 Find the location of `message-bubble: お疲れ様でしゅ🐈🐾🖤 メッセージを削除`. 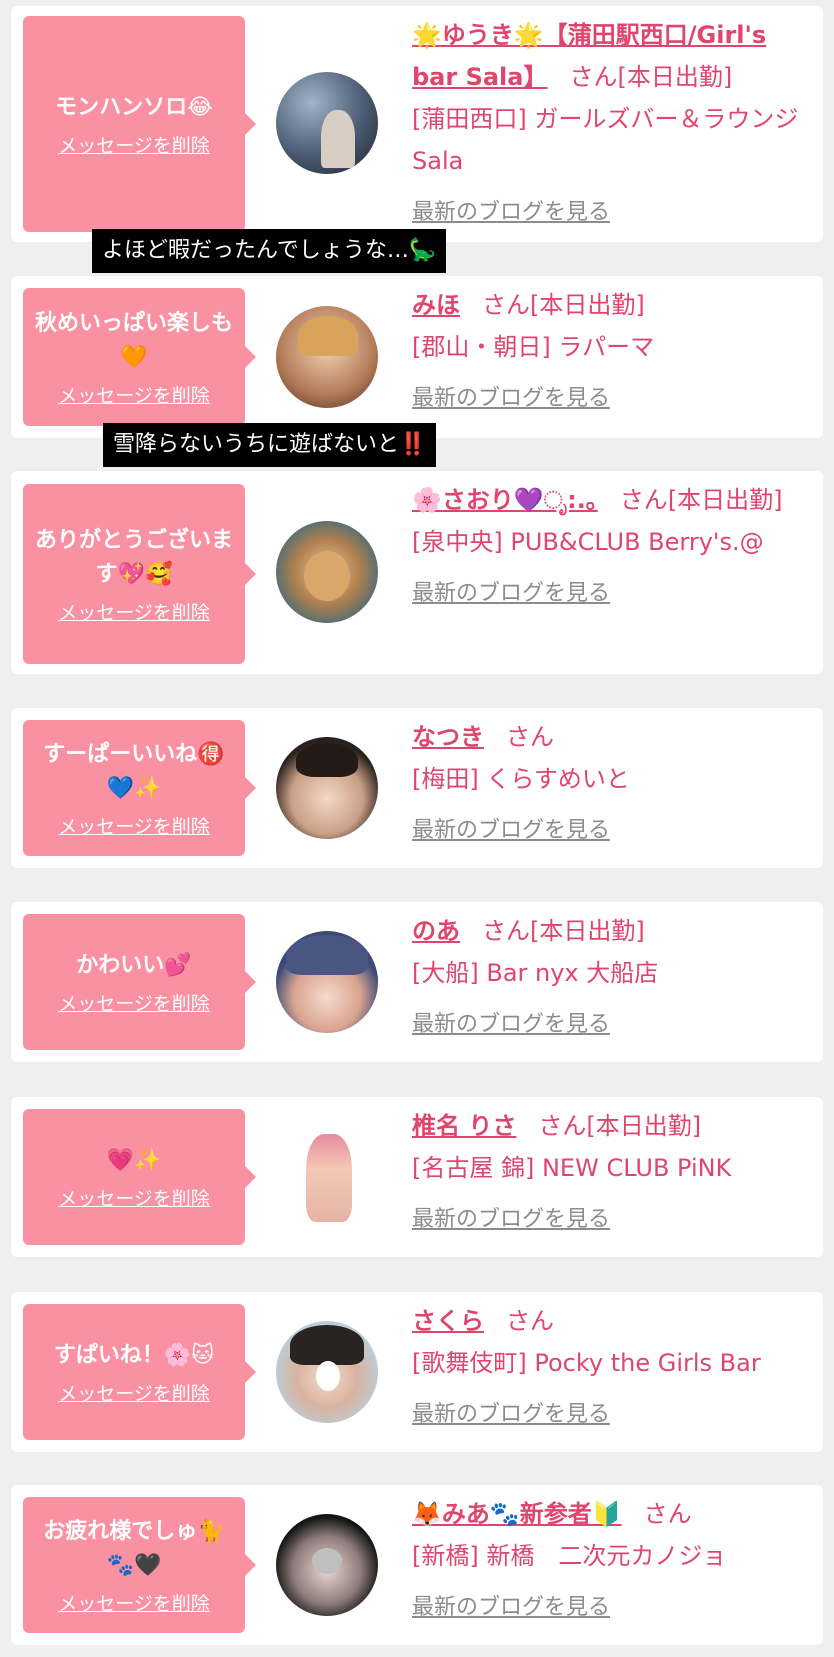

message-bubble: お疲れ様でしゅ🐈🐾🖤 メッセージを削除 is located at coordinates (139, 1565).